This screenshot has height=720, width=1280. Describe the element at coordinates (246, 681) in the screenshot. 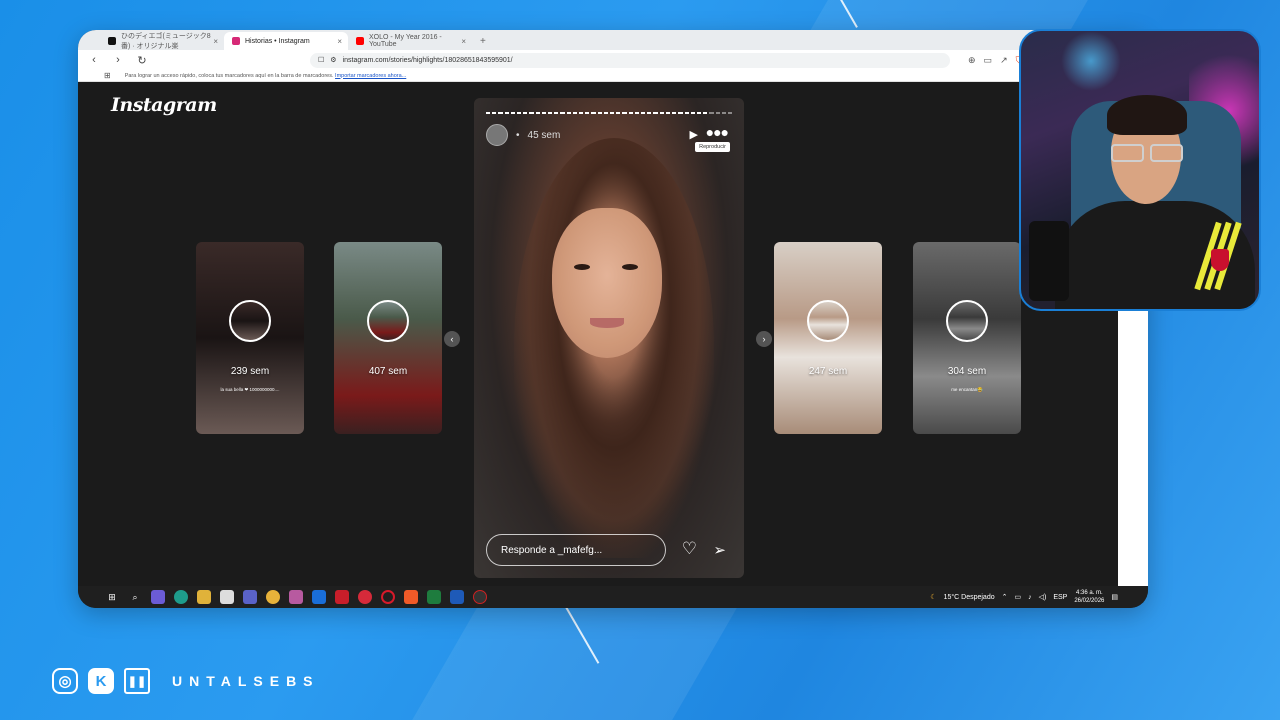

I see `streamer-handle: UNTALSEBS` at that location.